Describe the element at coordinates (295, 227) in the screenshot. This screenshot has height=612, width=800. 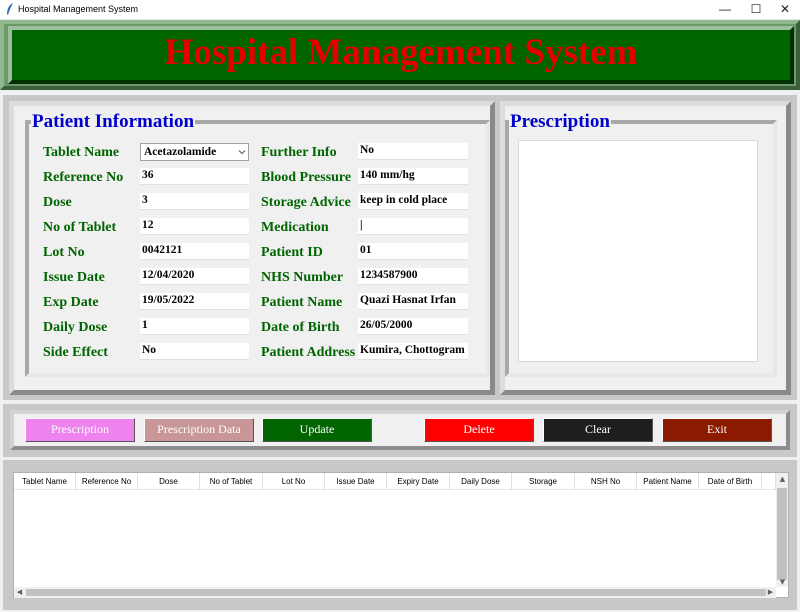
I see `medication-label: Medication` at that location.